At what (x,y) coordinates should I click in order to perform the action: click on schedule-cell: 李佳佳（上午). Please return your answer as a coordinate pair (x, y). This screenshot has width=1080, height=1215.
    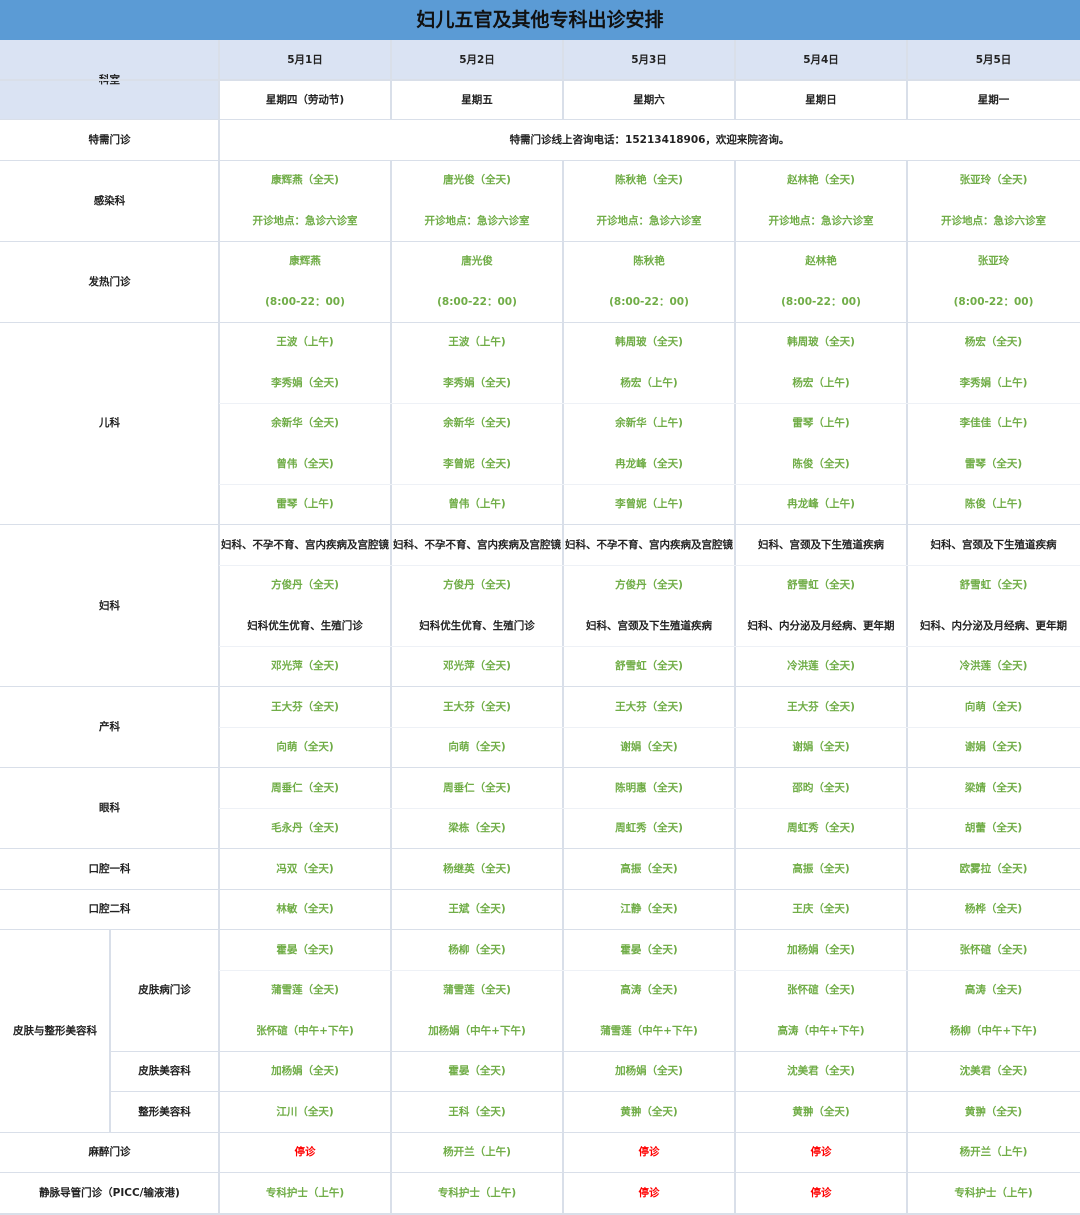
    Looking at the image, I should click on (993, 423).